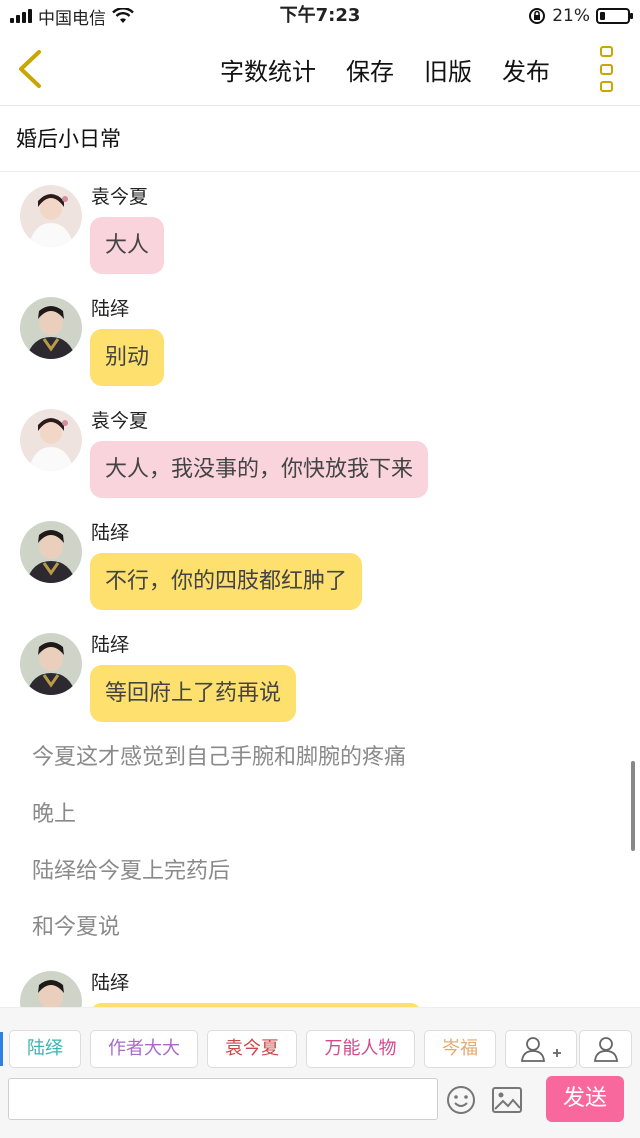 The width and height of the screenshot is (640, 1138). I want to click on editor-toolbar: 字数统计 保存 旧版 发布, so click(320, 69).